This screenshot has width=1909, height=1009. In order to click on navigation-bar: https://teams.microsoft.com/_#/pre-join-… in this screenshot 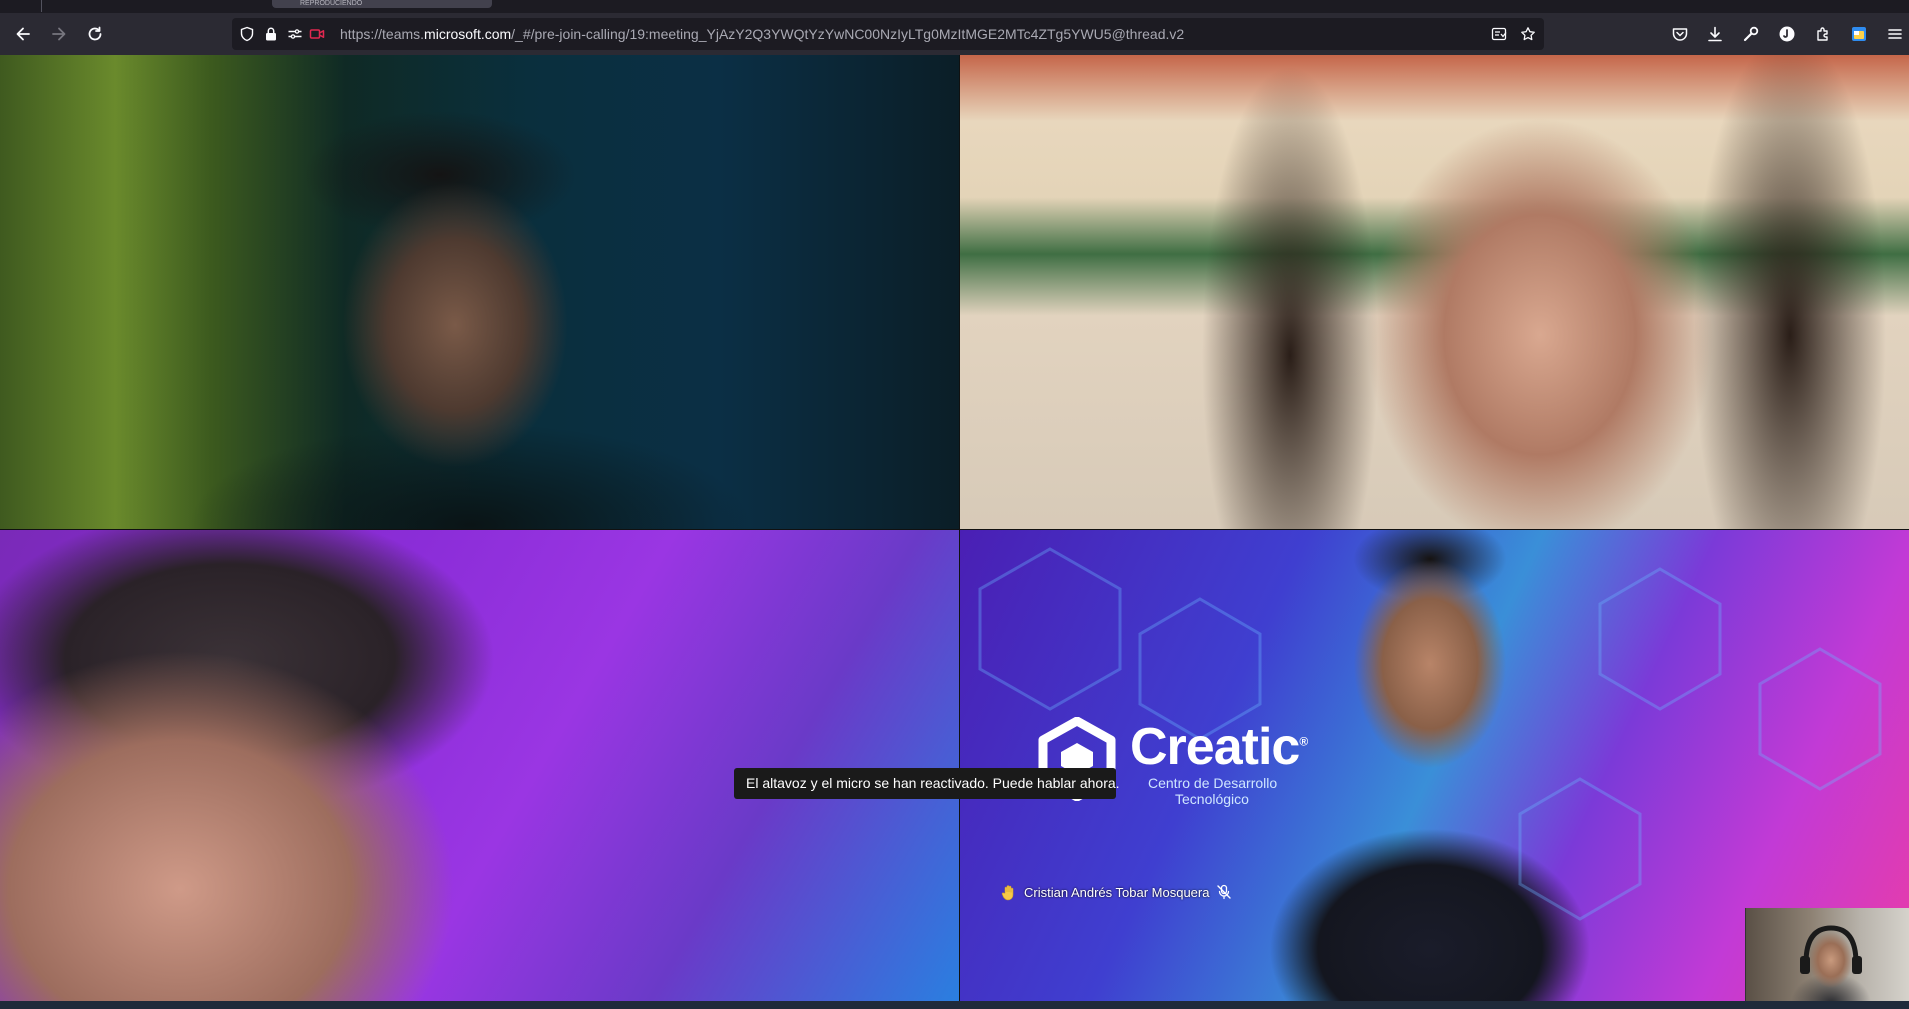, I will do `click(954, 34)`.